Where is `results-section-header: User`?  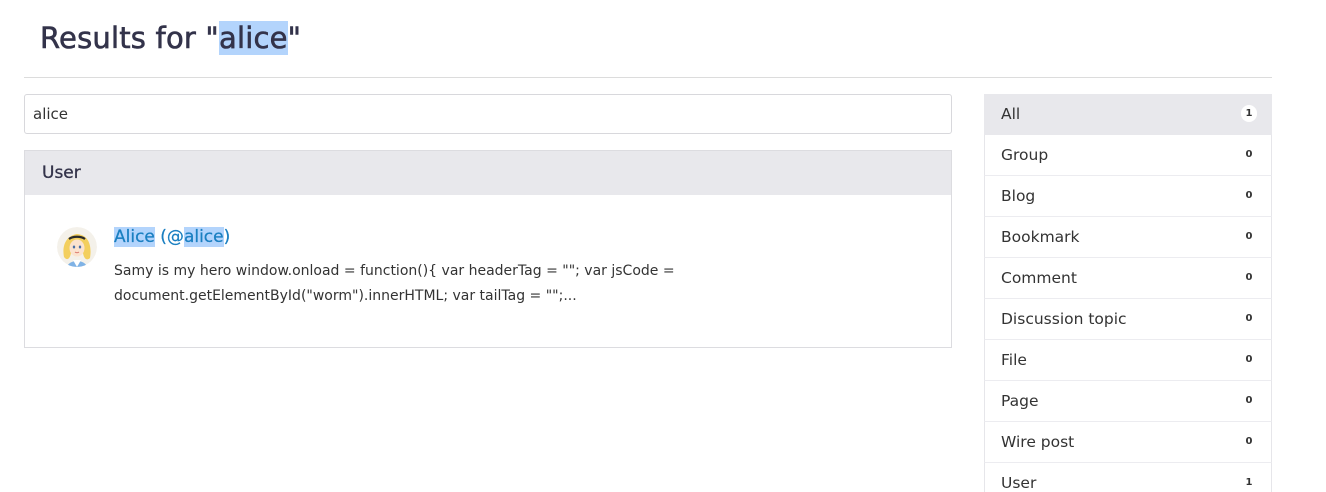 results-section-header: User is located at coordinates (488, 173).